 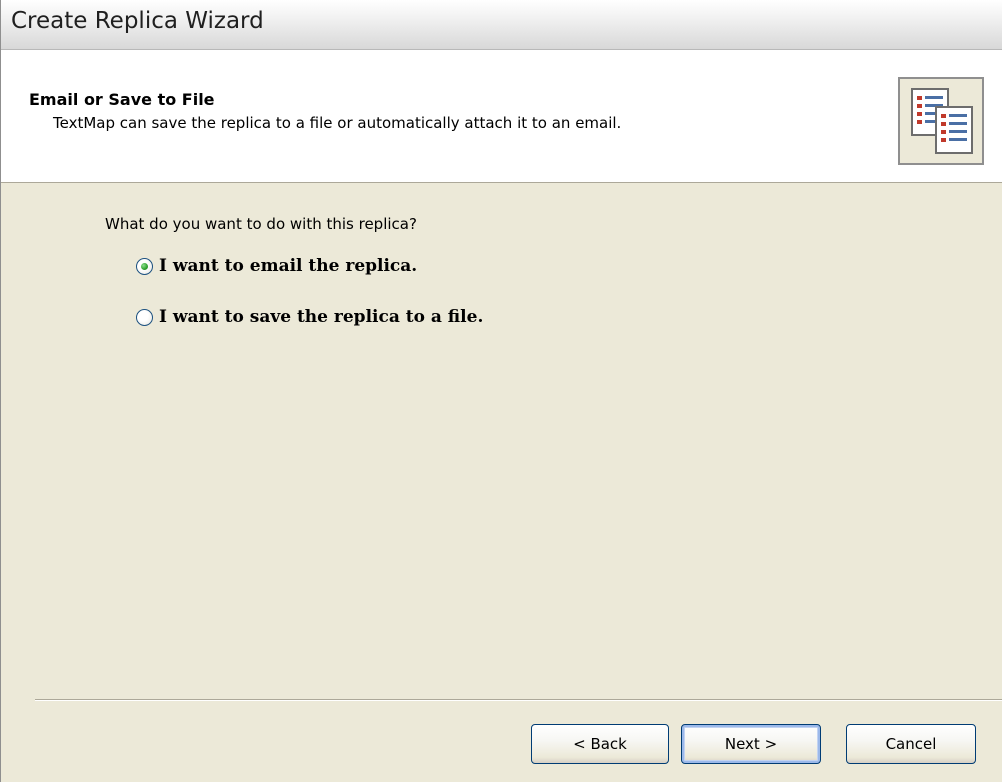 I want to click on email-replica-option: I want to email the replica., so click(x=276, y=266).